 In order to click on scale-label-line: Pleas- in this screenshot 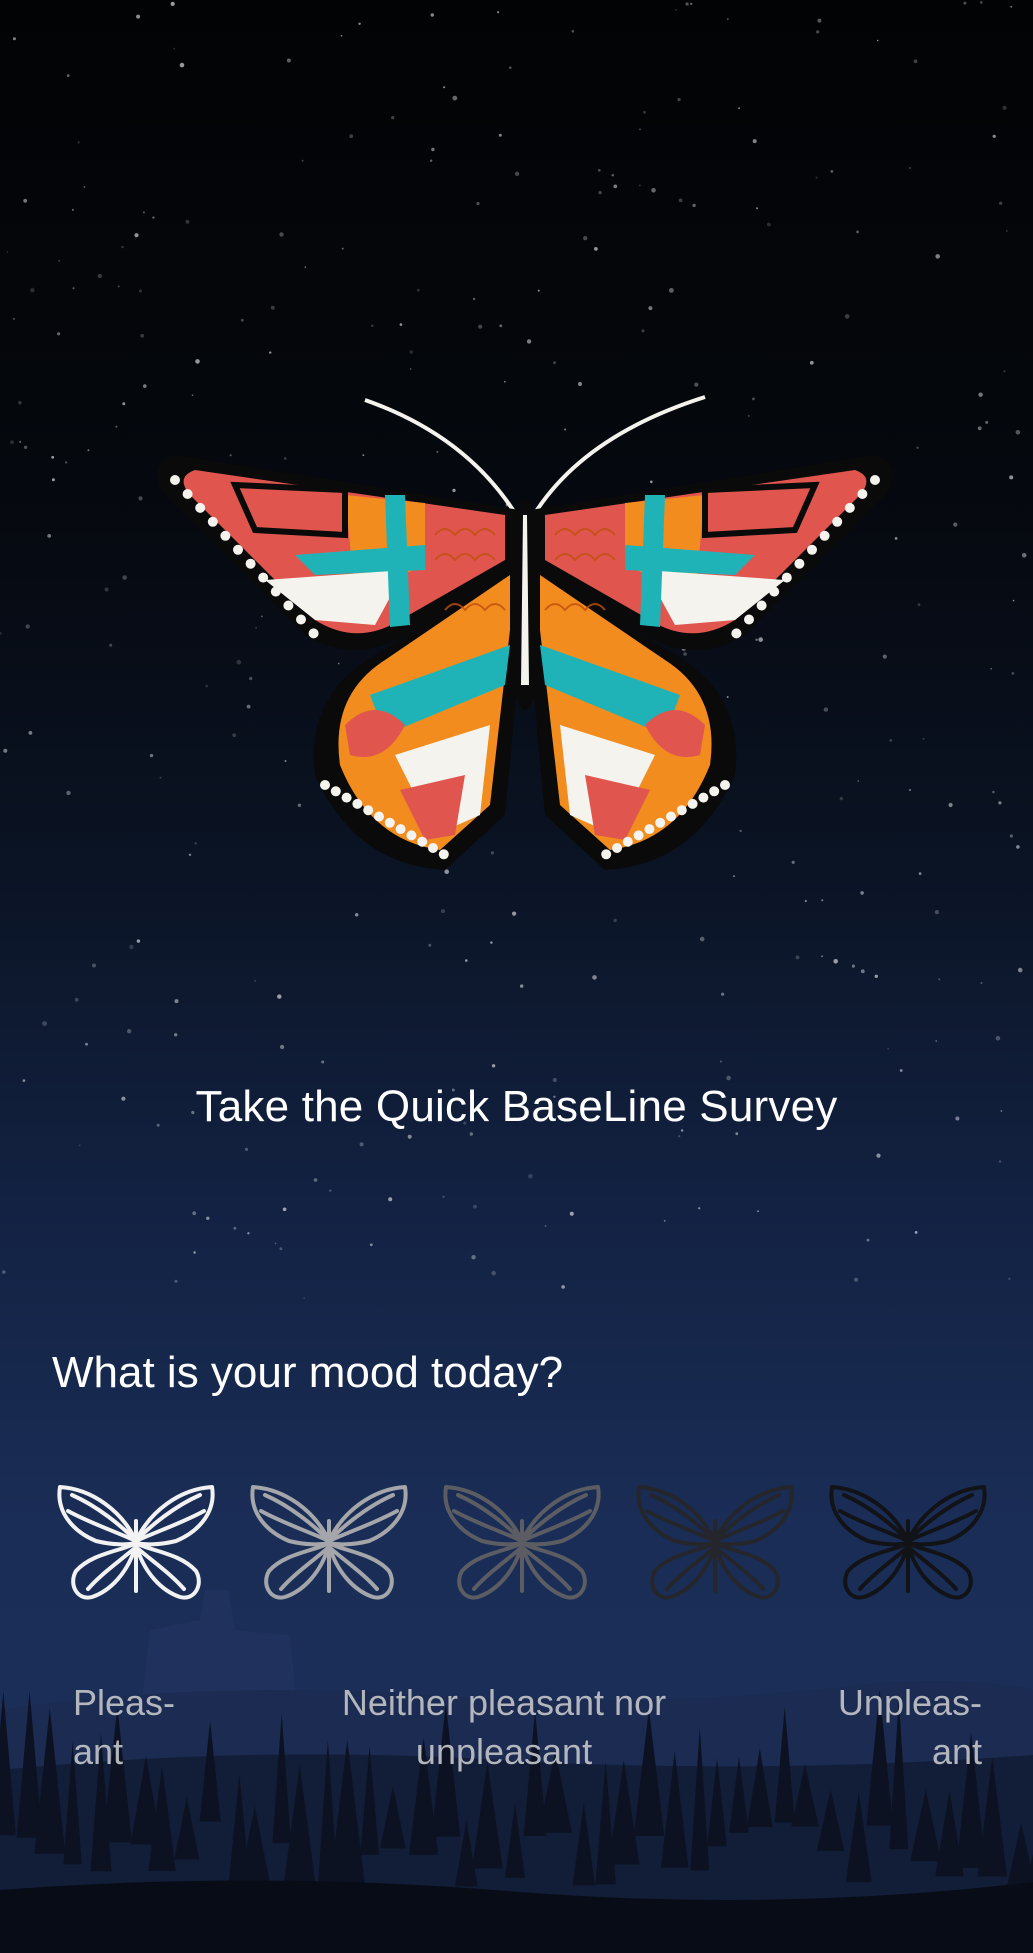, I will do `click(124, 1702)`.